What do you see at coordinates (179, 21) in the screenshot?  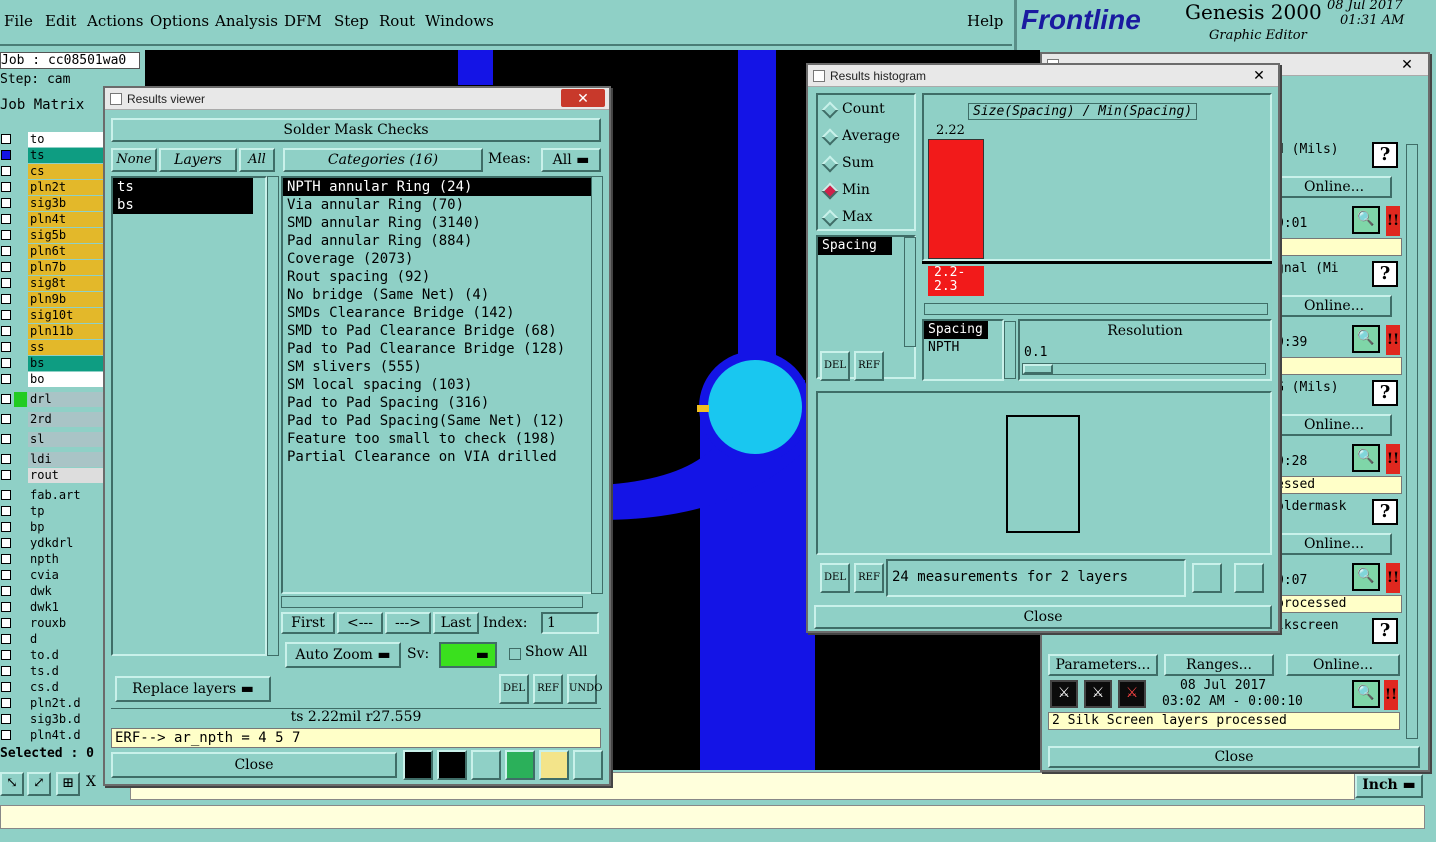 I see `menu-options: Options` at bounding box center [179, 21].